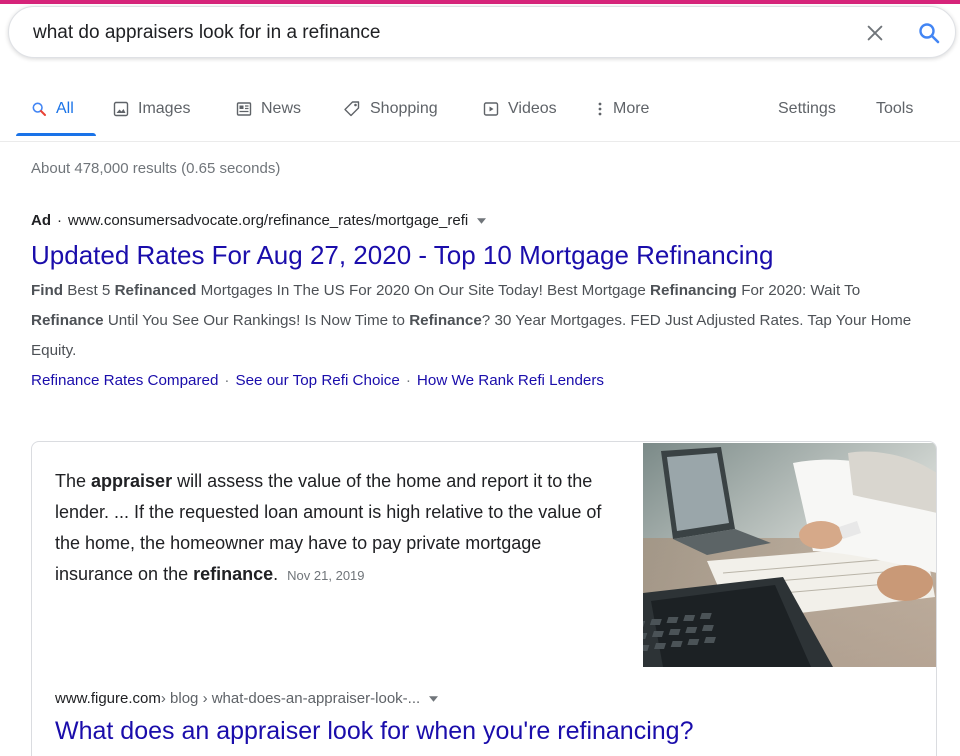  I want to click on search-bar, so click(482, 32).